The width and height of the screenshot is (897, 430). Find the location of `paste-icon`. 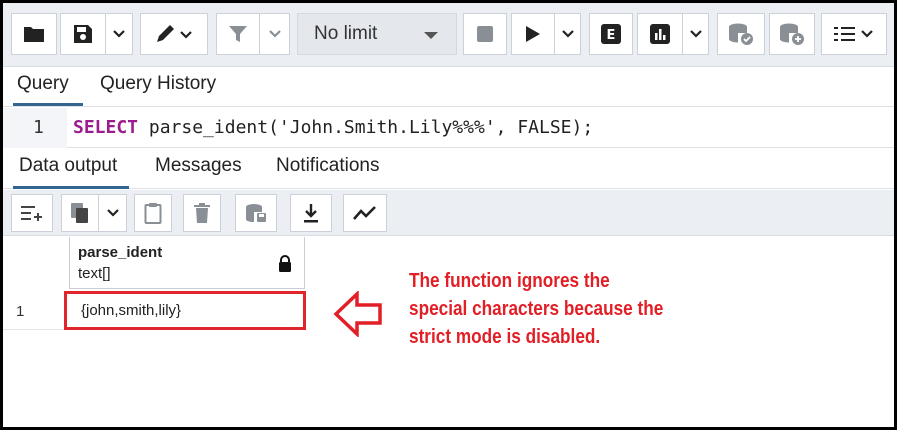

paste-icon is located at coordinates (153, 213).